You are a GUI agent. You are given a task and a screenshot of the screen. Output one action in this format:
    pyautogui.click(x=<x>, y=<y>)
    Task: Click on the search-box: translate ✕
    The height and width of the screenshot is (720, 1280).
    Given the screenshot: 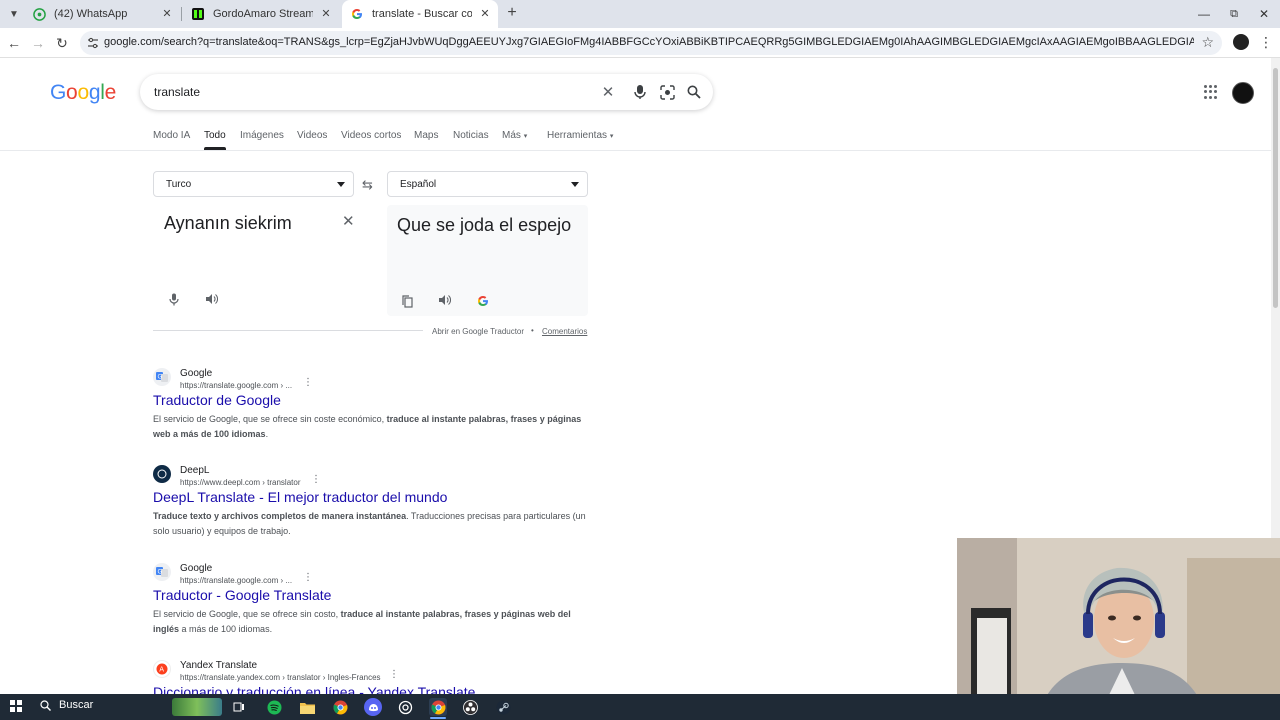 What is the action you would take?
    pyautogui.click(x=426, y=92)
    